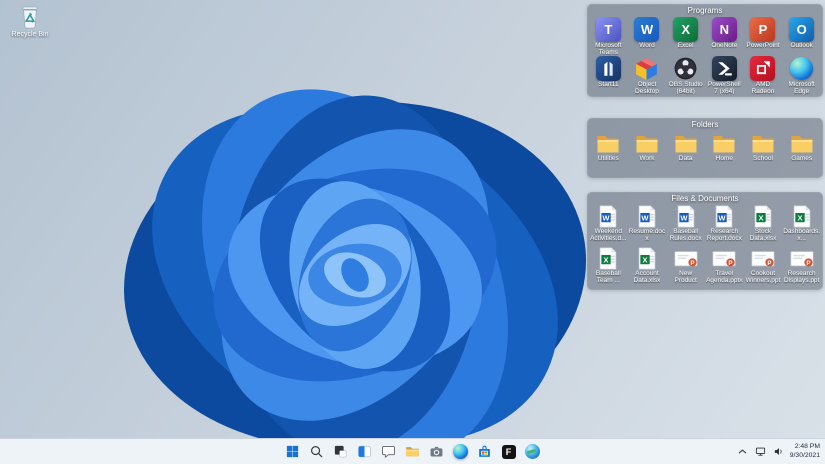 The height and width of the screenshot is (464, 825). Describe the element at coordinates (804, 455) in the screenshot. I see `clock-date: 9/30/2021` at that location.